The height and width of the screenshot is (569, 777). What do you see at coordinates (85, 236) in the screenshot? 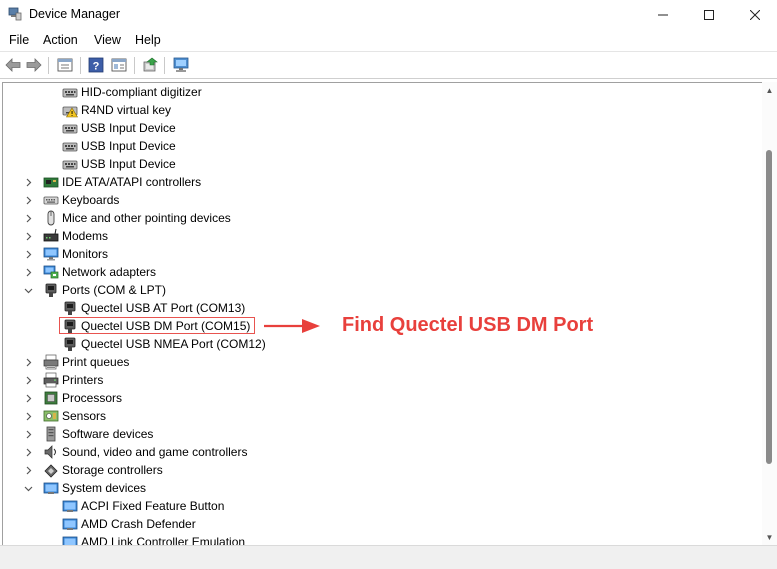
I see `tree-item-label: Modems` at bounding box center [85, 236].